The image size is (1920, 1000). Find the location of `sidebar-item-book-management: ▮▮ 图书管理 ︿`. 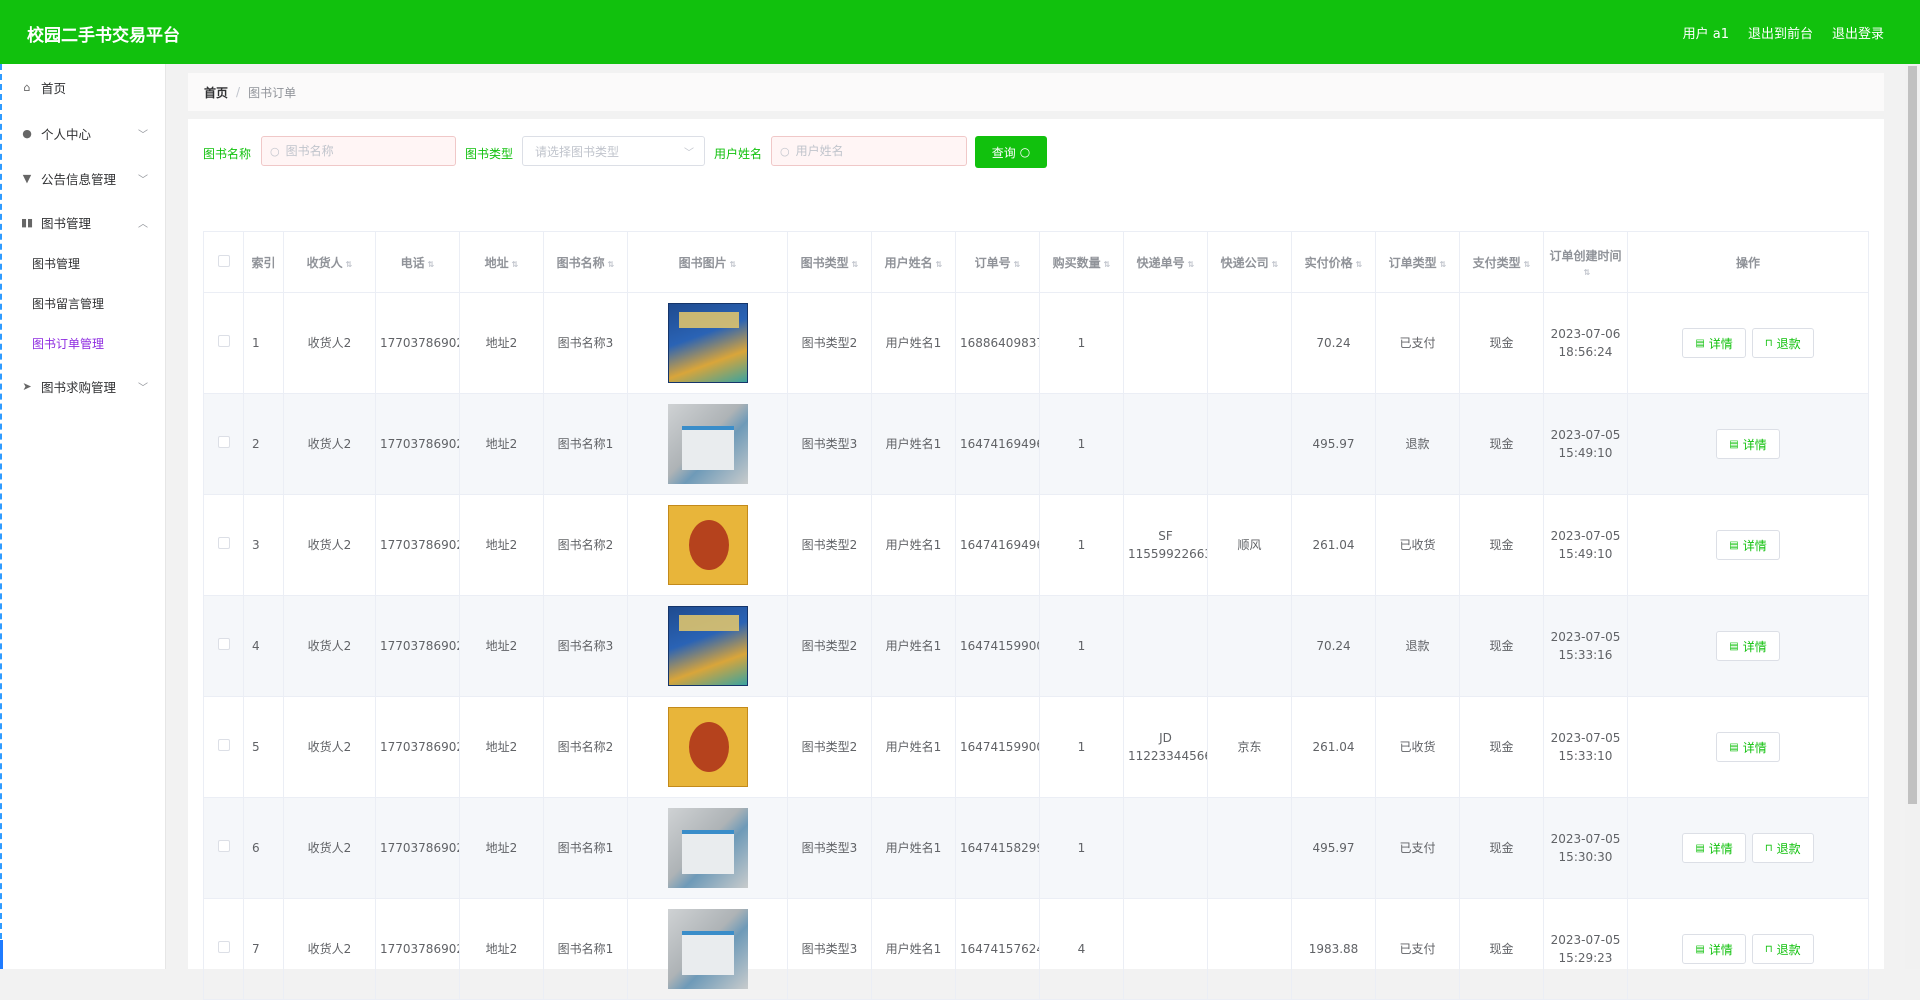

sidebar-item-book-management: ▮▮ 图书管理 ︿ is located at coordinates (83, 222).